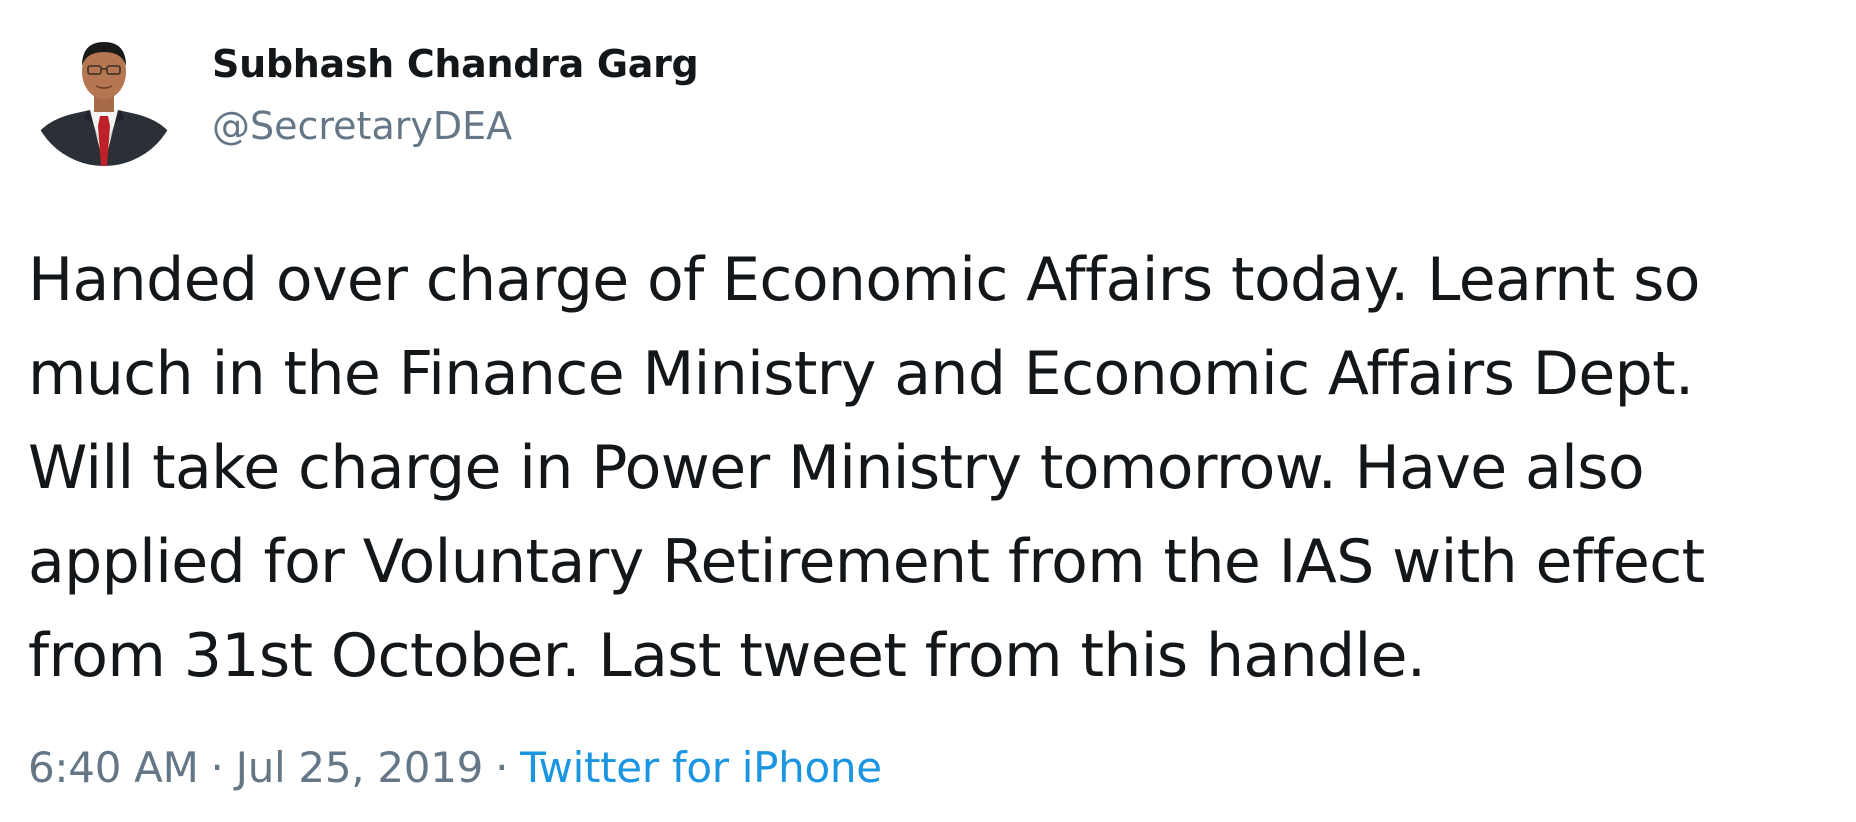 The height and width of the screenshot is (822, 1856). I want to click on tweet-date: Jul 25, 2019, so click(360, 767).